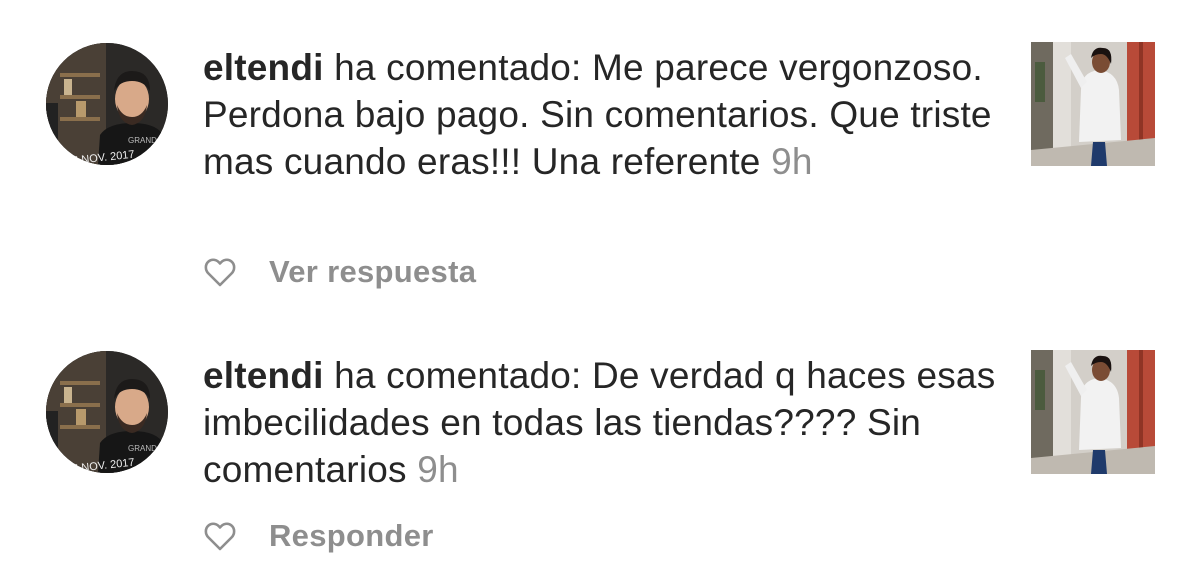 The height and width of the screenshot is (581, 1200). Describe the element at coordinates (372, 272) in the screenshot. I see `view-reply-button: Ver respuesta` at that location.